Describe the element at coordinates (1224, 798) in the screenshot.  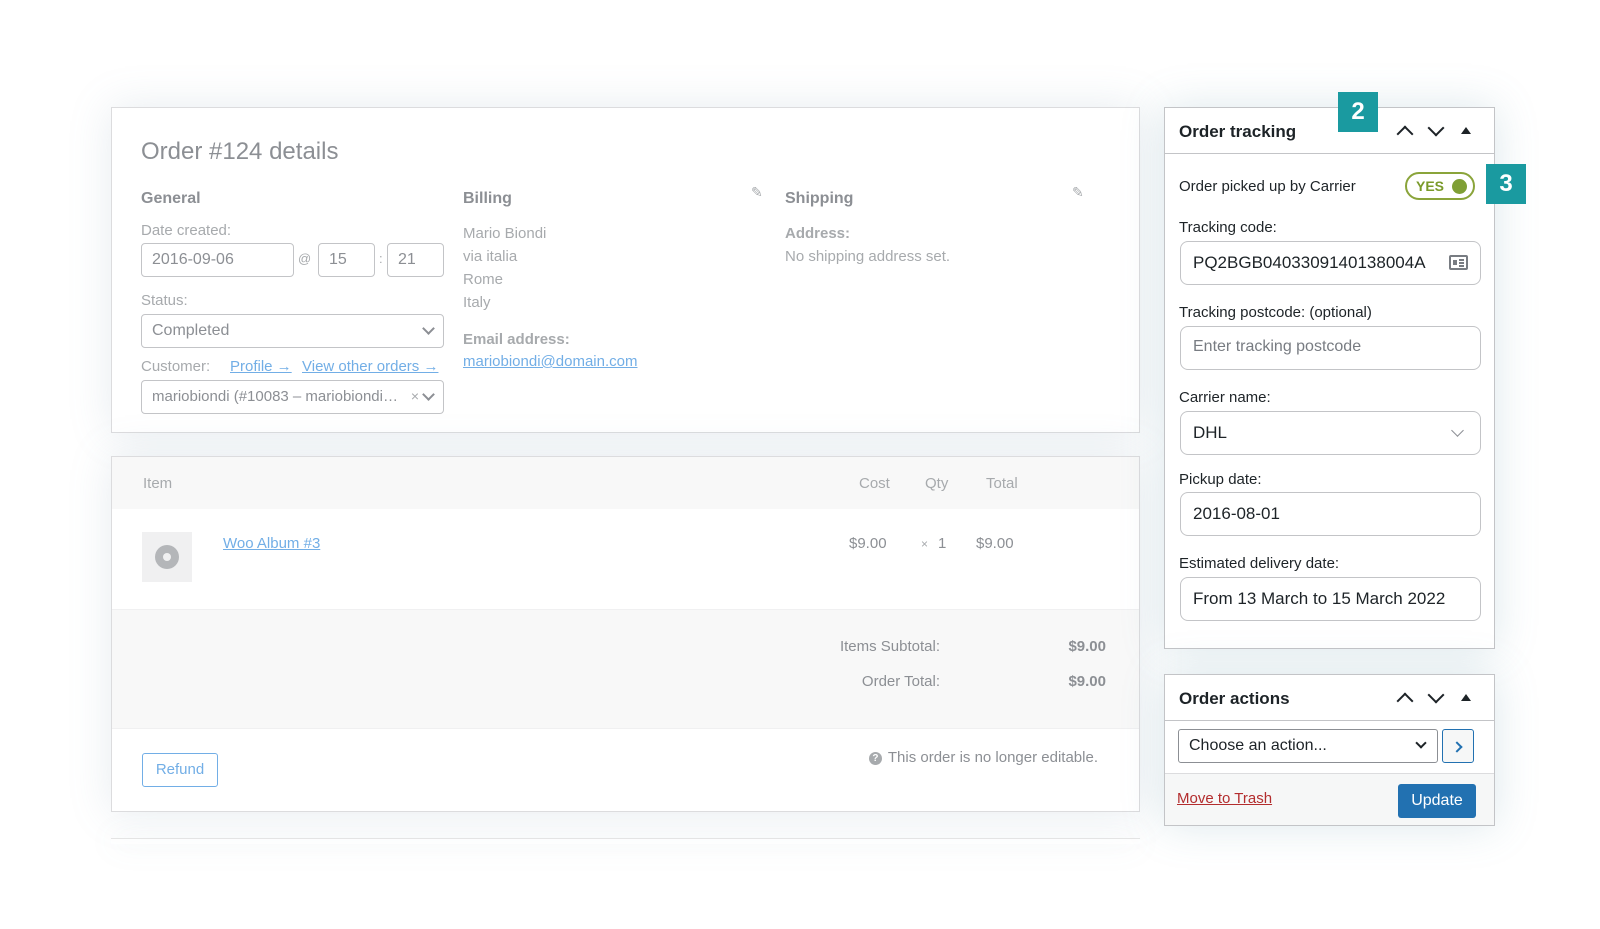
I see `move-to-trash-link: Move to Trash` at that location.